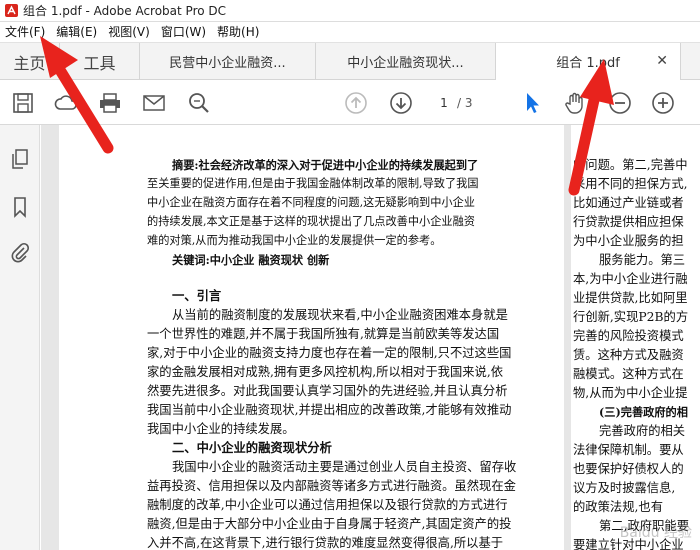 This screenshot has height=550, width=700. What do you see at coordinates (125, 11) in the screenshot?
I see `window-title: 组合 1.pdf - Adobe Acrobat Pro DC` at bounding box center [125, 11].